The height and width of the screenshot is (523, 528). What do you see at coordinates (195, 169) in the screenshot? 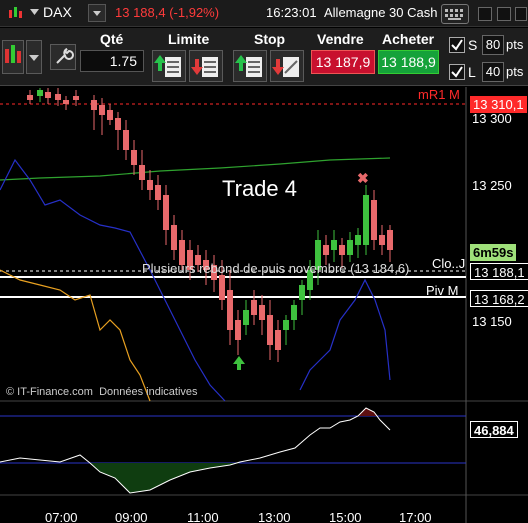
I see `moving-average-line` at bounding box center [195, 169].